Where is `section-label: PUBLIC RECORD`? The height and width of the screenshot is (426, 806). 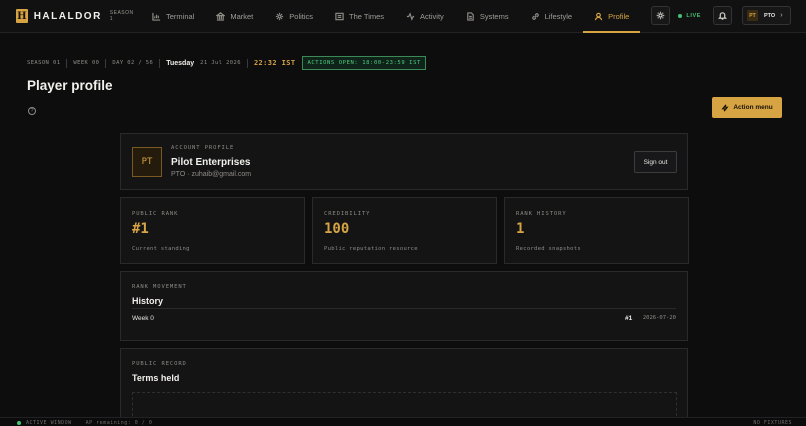 section-label: PUBLIC RECORD is located at coordinates (159, 364).